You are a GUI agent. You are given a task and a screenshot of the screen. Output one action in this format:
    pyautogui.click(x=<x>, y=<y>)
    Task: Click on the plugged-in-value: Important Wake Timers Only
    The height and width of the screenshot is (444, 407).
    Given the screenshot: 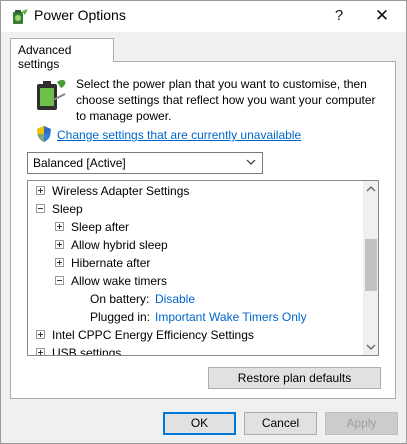 What is the action you would take?
    pyautogui.click(x=231, y=317)
    